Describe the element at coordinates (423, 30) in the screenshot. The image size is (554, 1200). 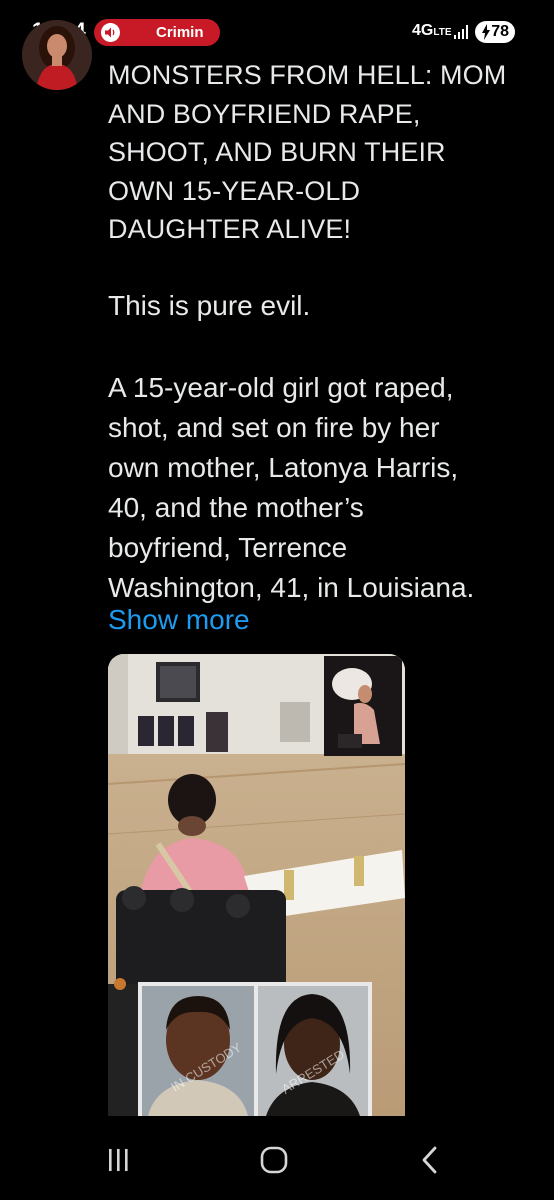
I see `network-type: 4G` at that location.